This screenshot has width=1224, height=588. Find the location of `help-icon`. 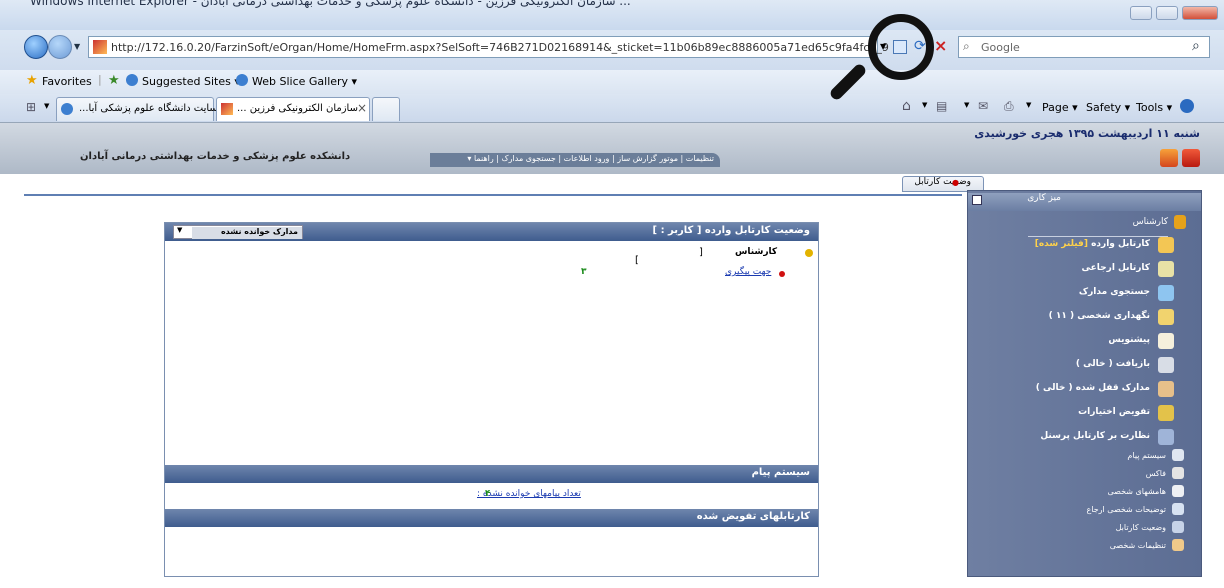

help-icon is located at coordinates (1187, 106).